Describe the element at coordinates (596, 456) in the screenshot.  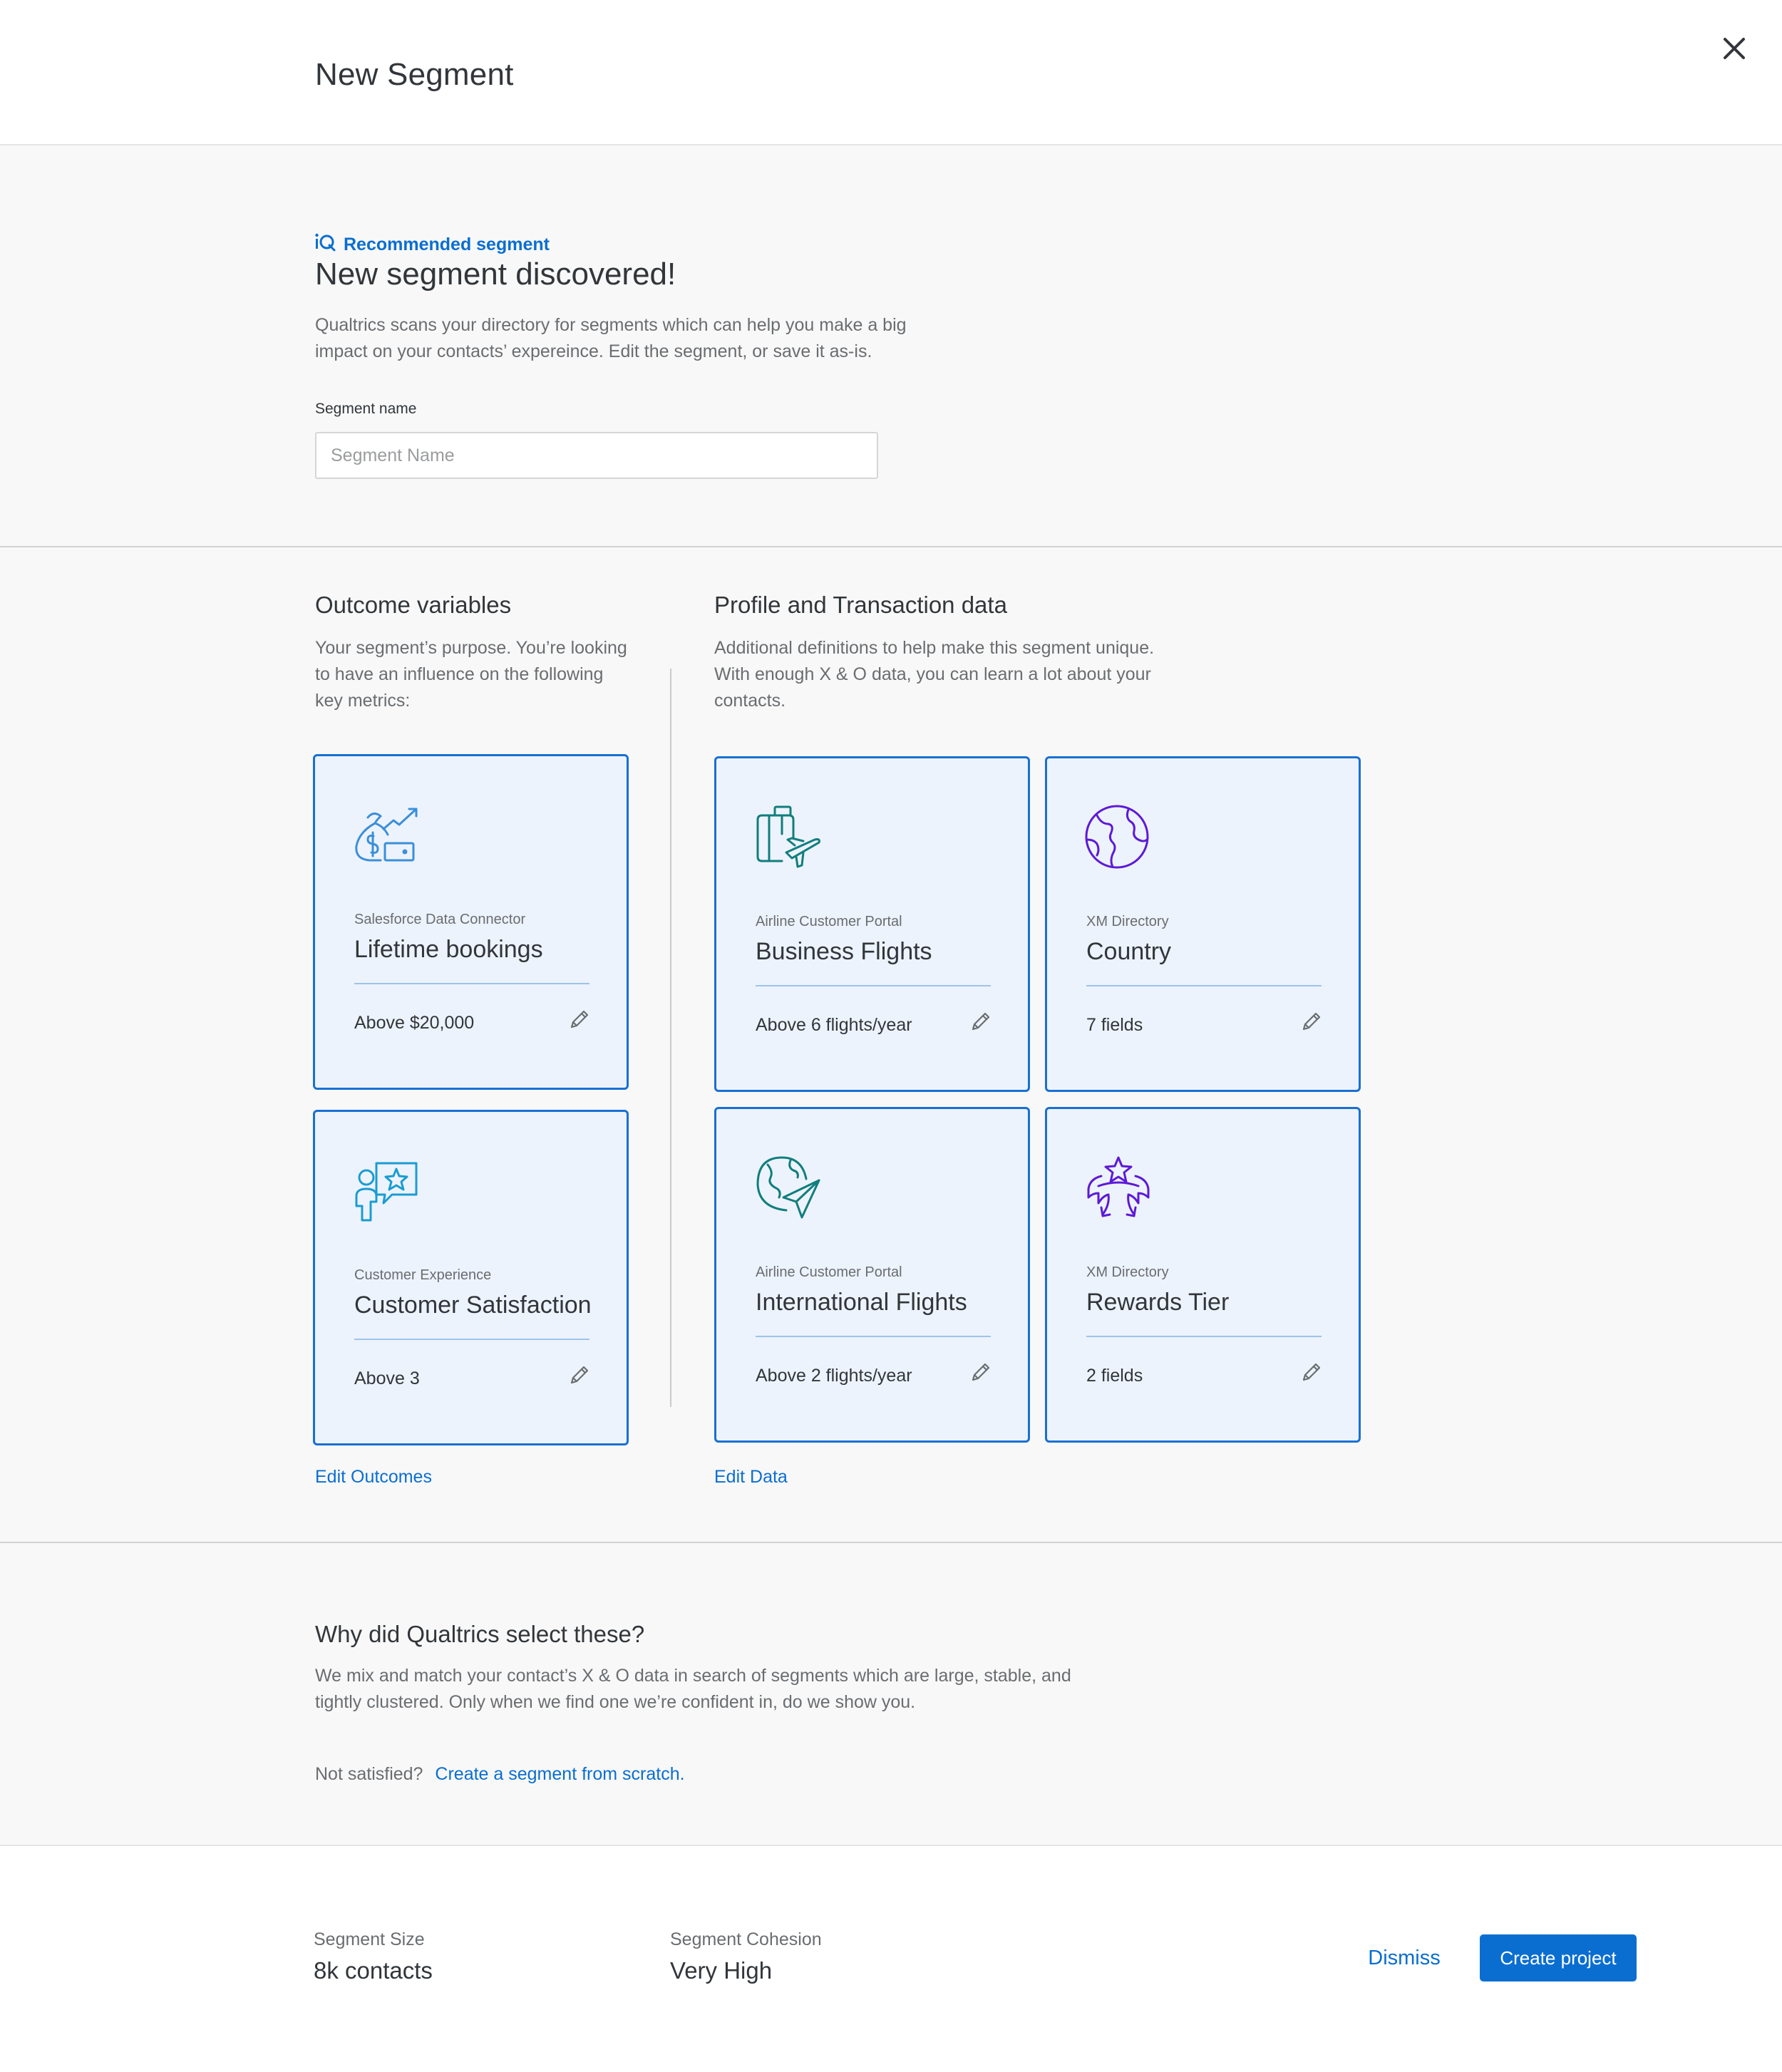
I see `segment-name-input` at that location.